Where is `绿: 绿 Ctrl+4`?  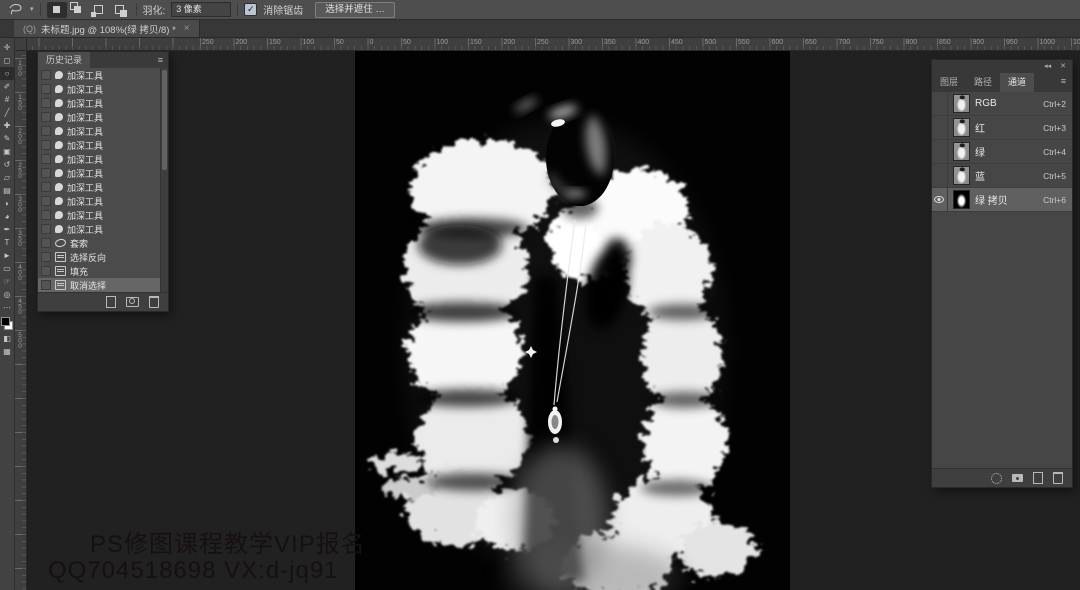 绿: 绿 Ctrl+4 is located at coordinates (1002, 152).